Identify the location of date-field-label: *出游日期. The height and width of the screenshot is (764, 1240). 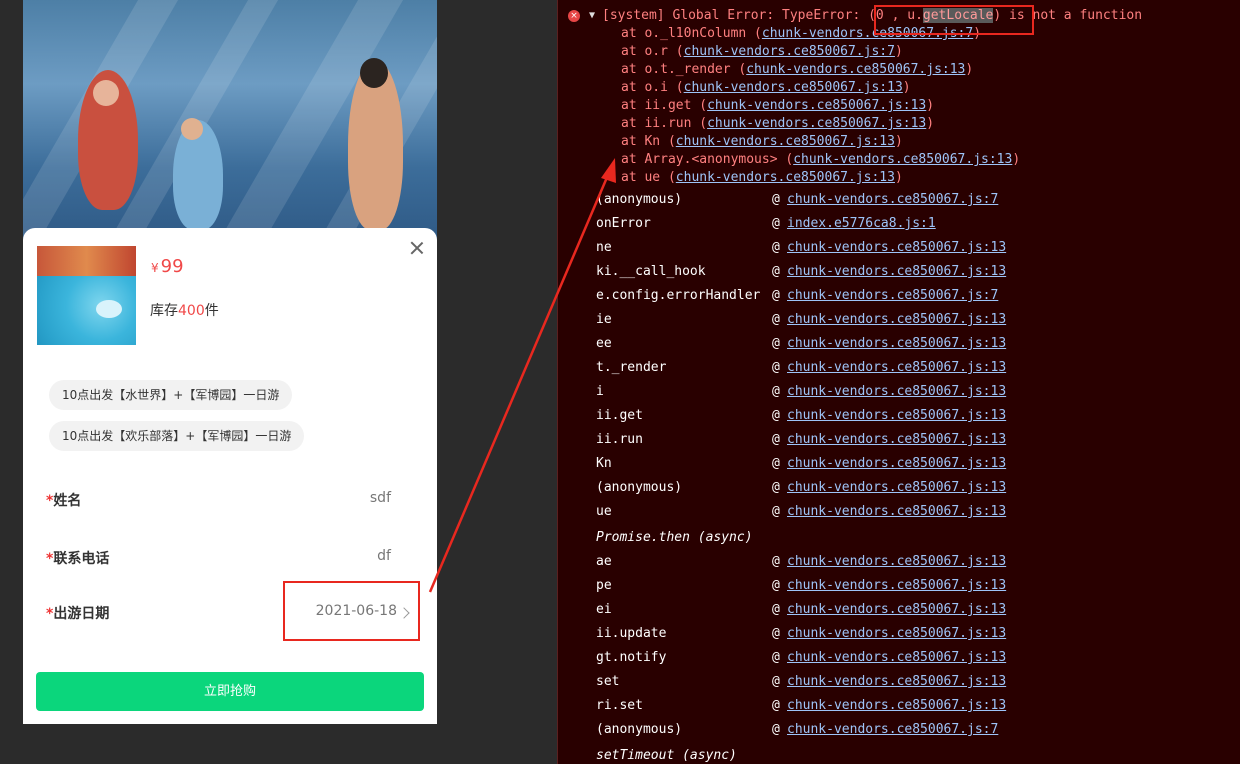
(77, 613).